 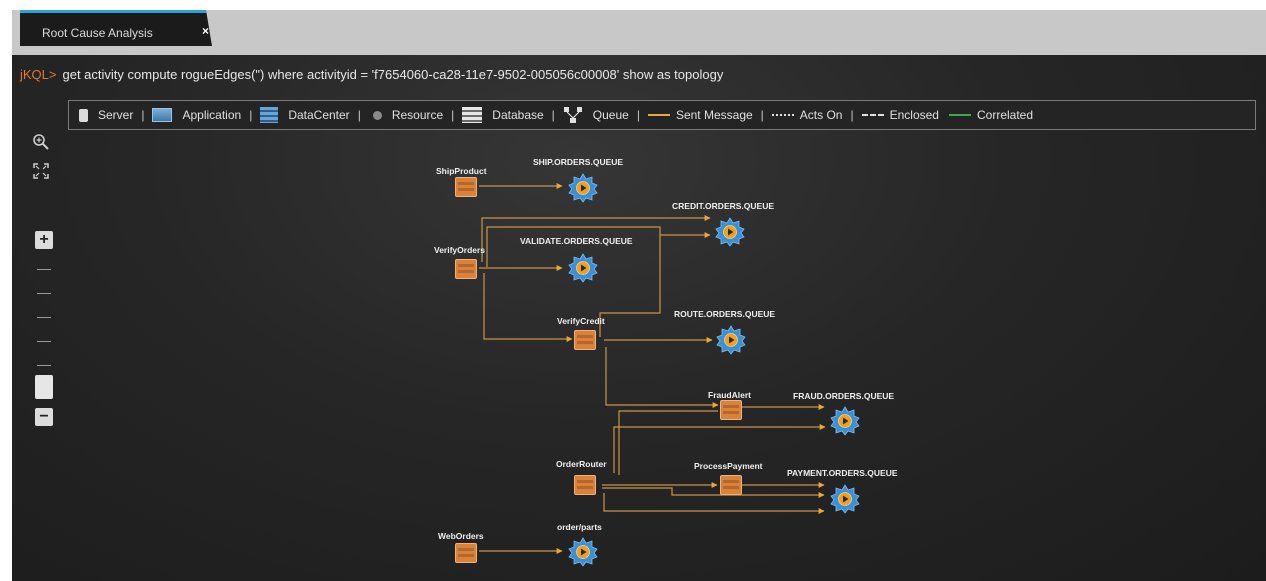 What do you see at coordinates (461, 171) in the screenshot?
I see `server-label: ShipProduct` at bounding box center [461, 171].